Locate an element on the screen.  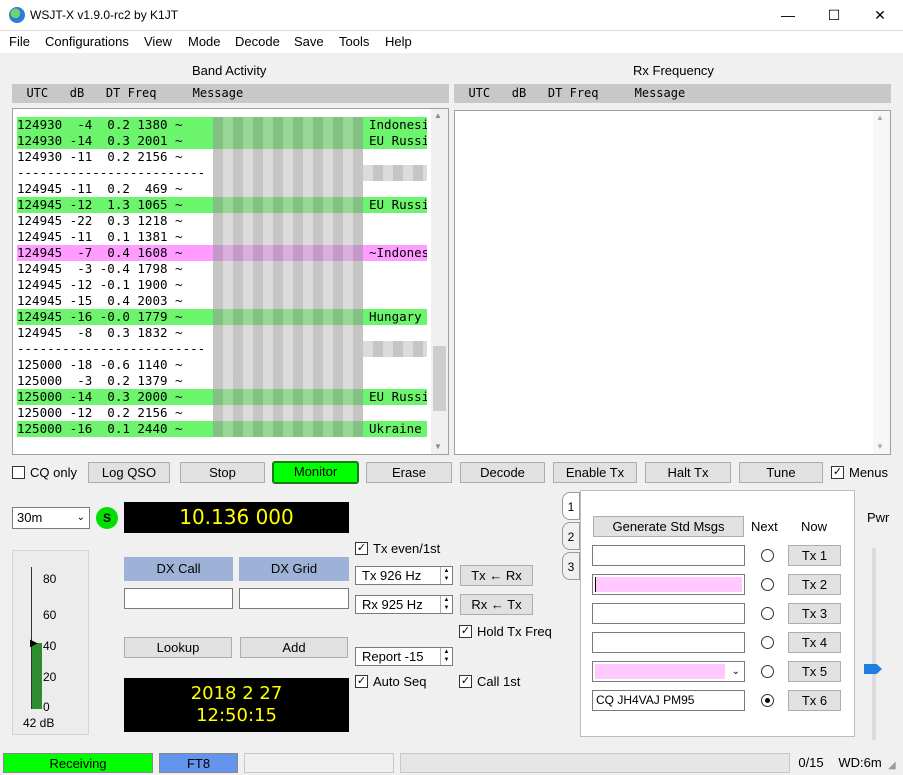
scroll-thumb is located at coordinates (439, 378).